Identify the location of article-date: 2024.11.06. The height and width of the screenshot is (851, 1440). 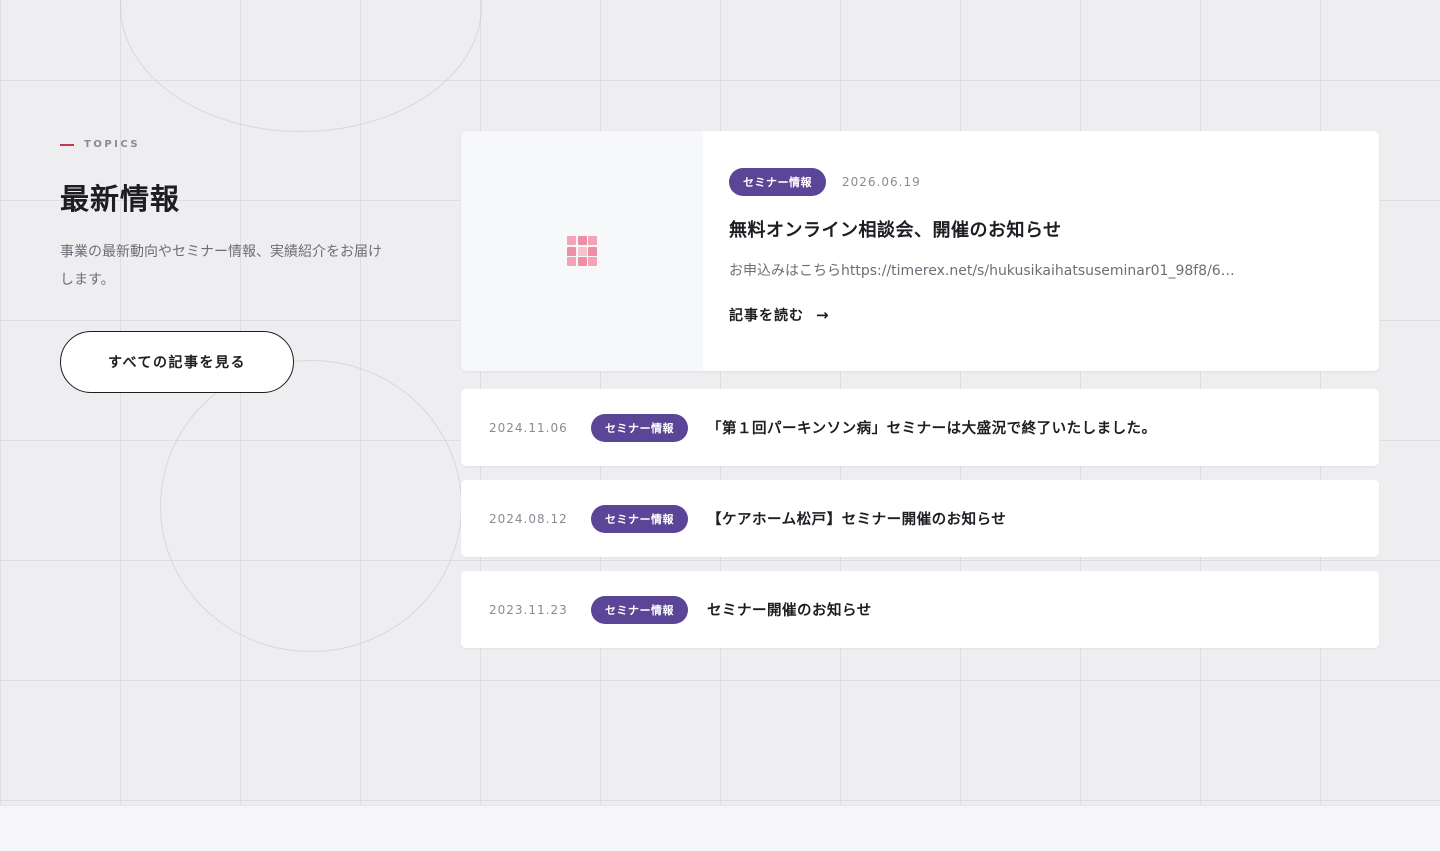
(528, 427).